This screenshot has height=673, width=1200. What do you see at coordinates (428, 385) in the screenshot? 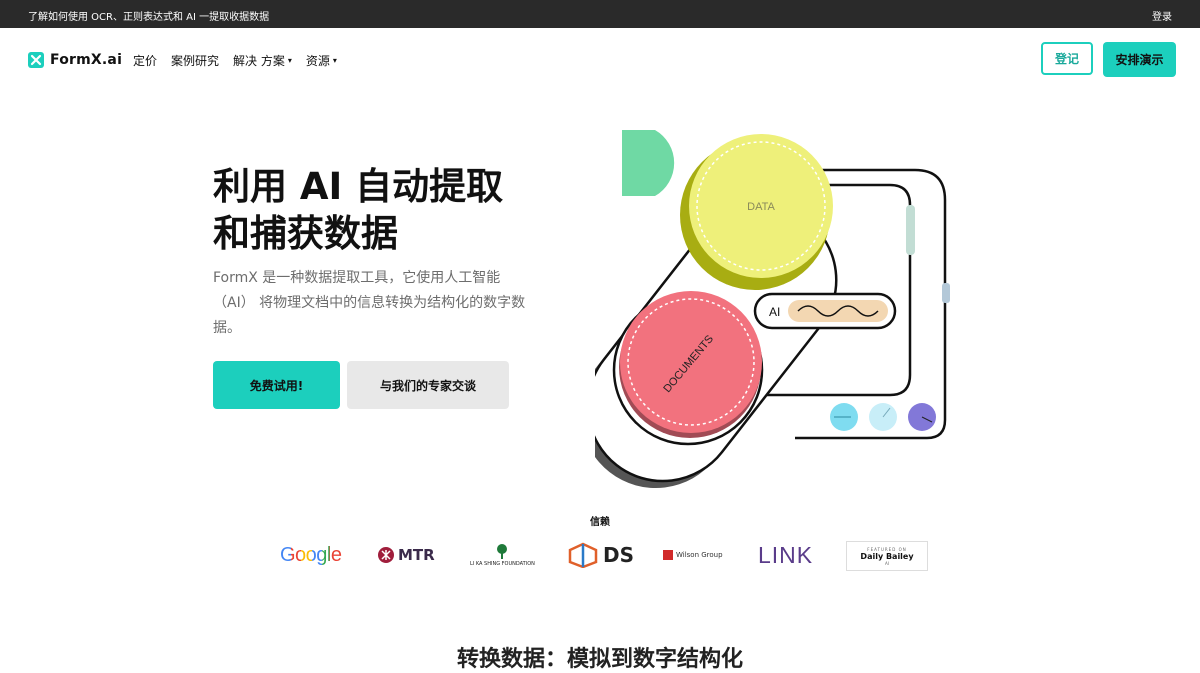
I see `talk-to-expert-button: 与我们的专家交谈` at bounding box center [428, 385].